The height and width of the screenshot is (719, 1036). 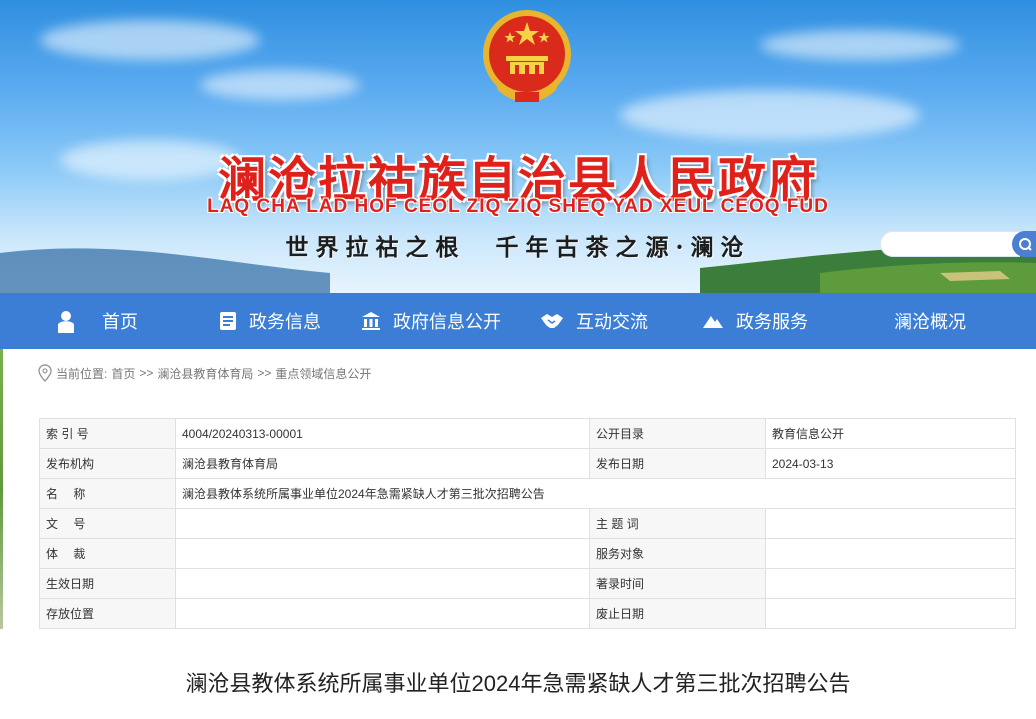 What do you see at coordinates (890, 433) in the screenshot?
I see `meta-value-catalog: 教育信息公开` at bounding box center [890, 433].